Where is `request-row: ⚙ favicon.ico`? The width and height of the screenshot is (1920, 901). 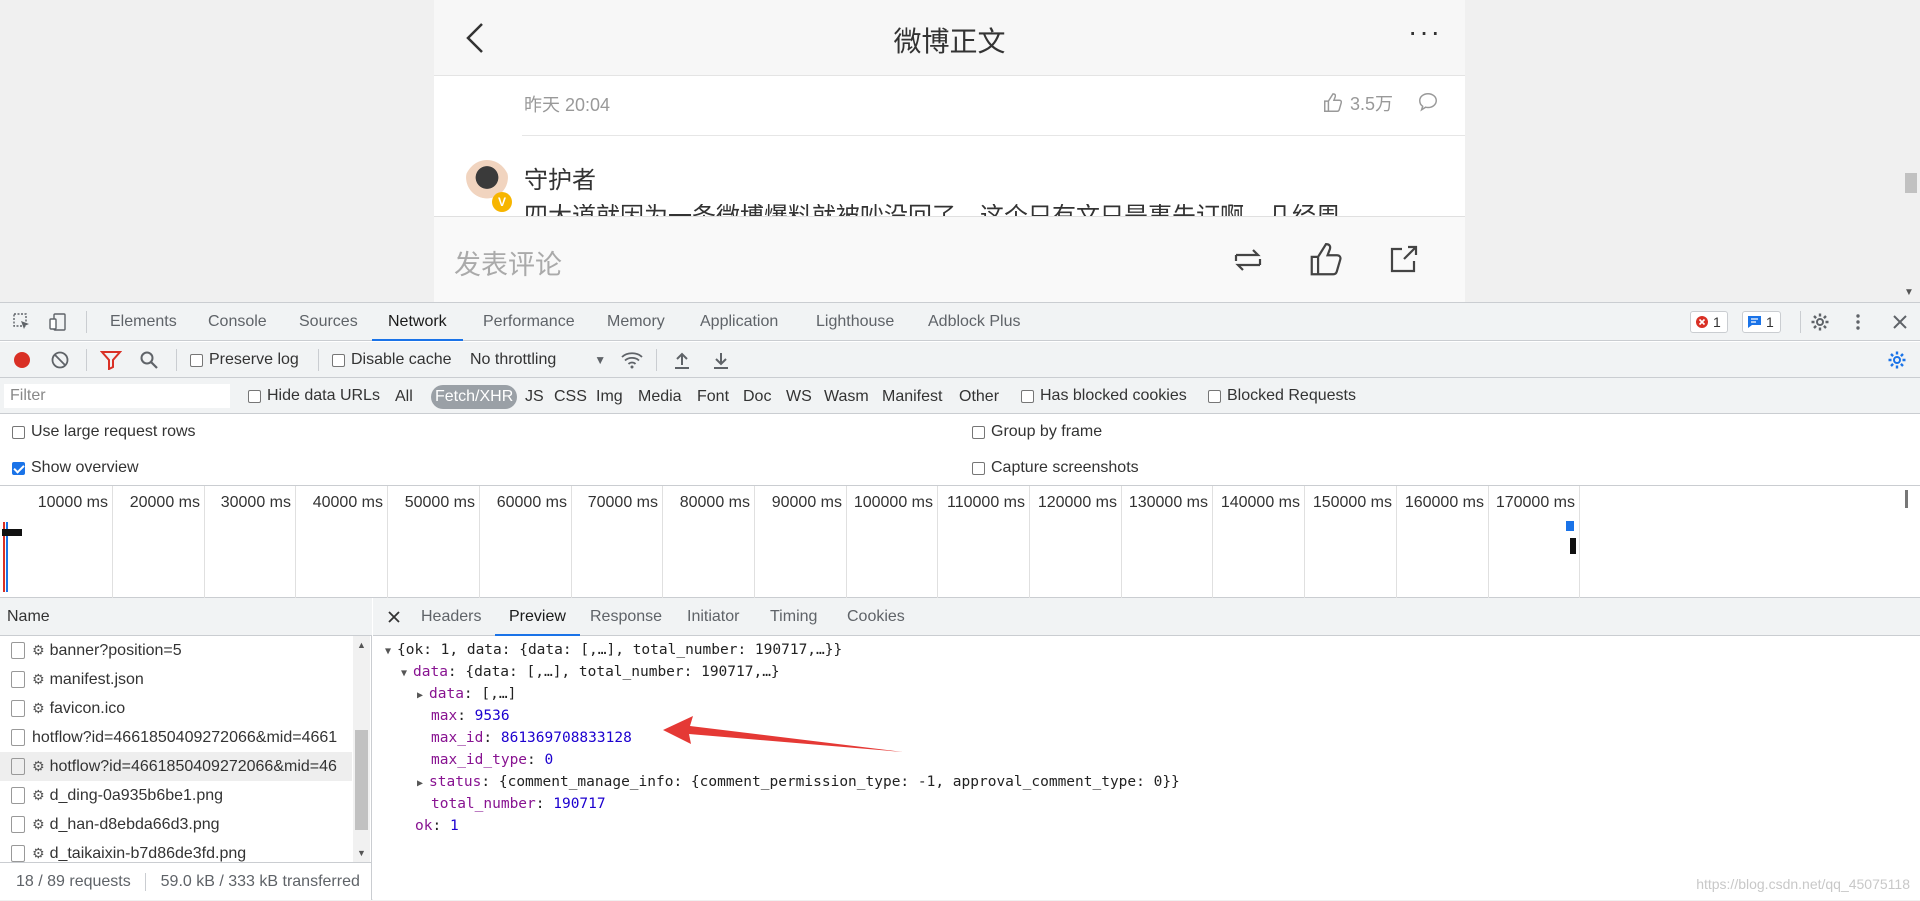 request-row: ⚙ favicon.ico is located at coordinates (176, 708).